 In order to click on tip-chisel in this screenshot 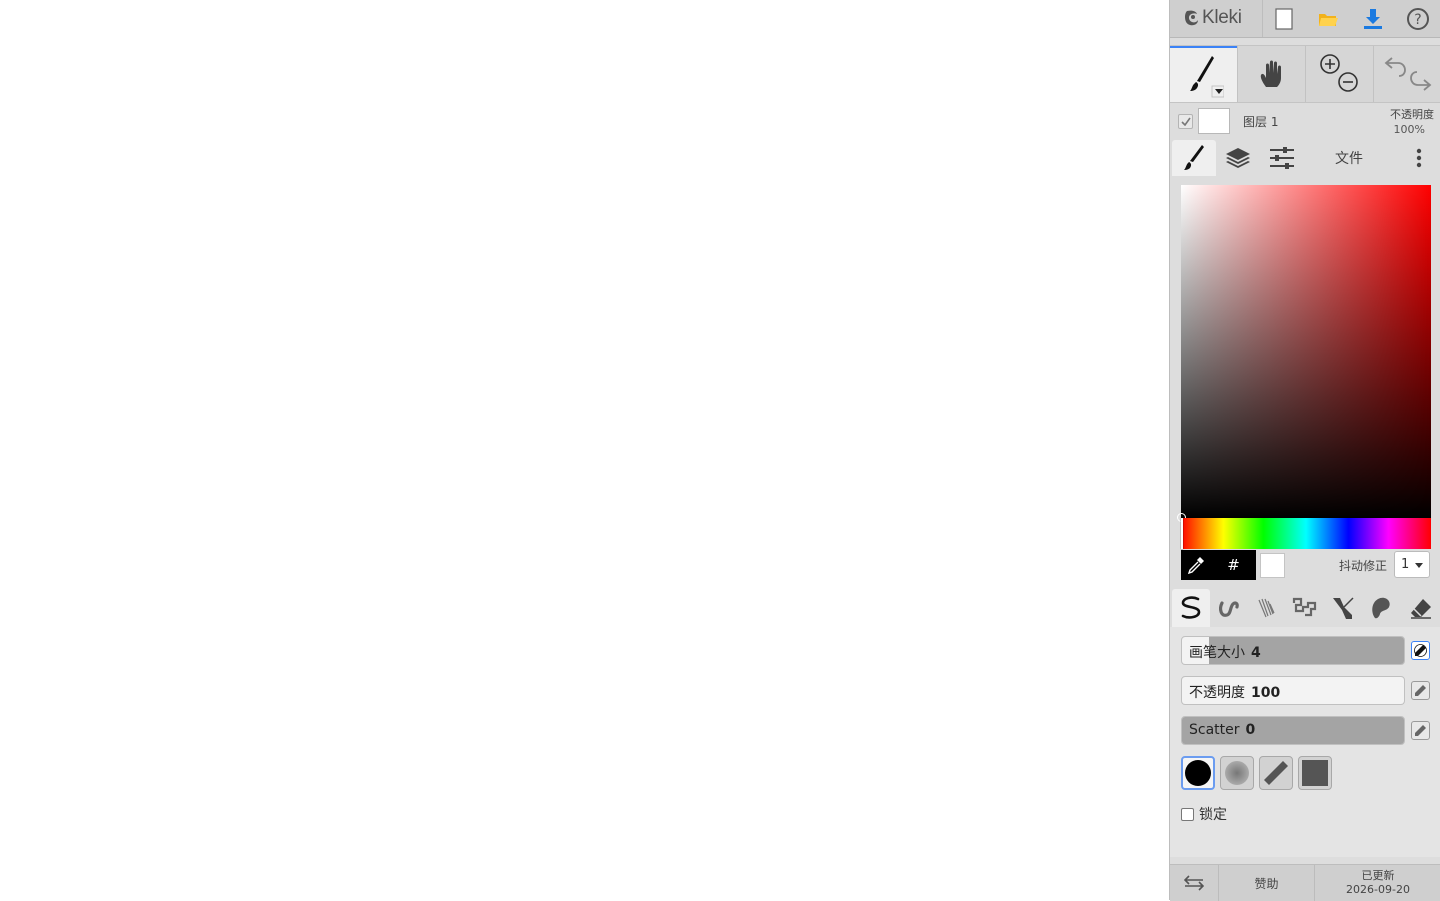, I will do `click(1276, 773)`.